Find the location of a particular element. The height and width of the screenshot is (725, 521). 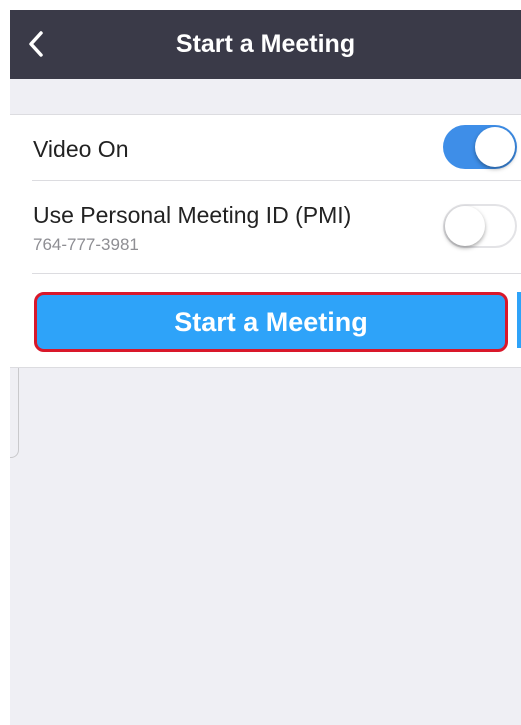

pmi-toggle is located at coordinates (480, 226).